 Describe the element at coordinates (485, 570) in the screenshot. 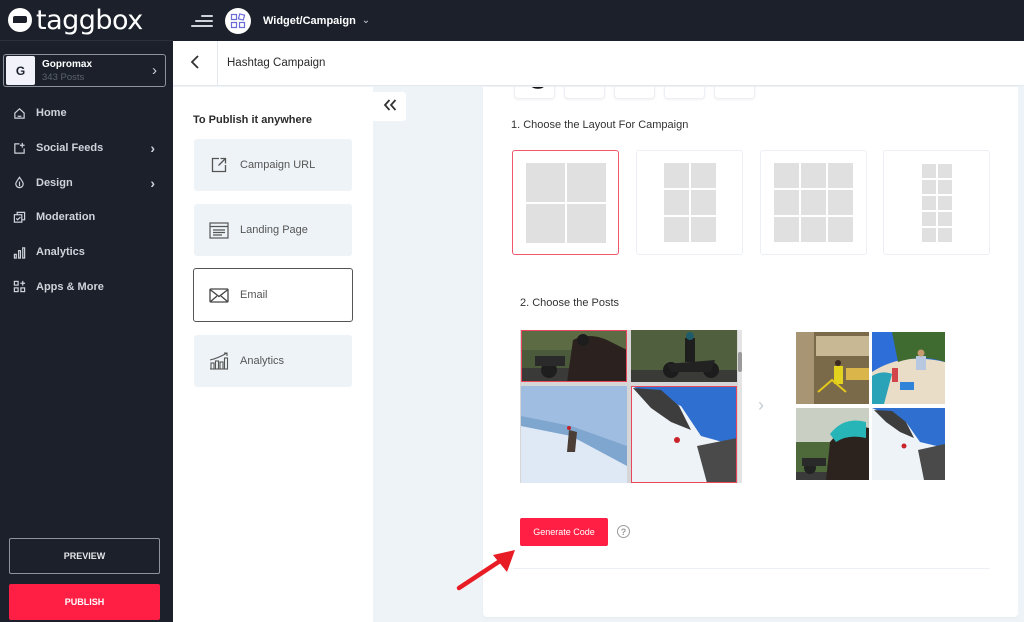

I see `annotation-arrow-icon` at that location.